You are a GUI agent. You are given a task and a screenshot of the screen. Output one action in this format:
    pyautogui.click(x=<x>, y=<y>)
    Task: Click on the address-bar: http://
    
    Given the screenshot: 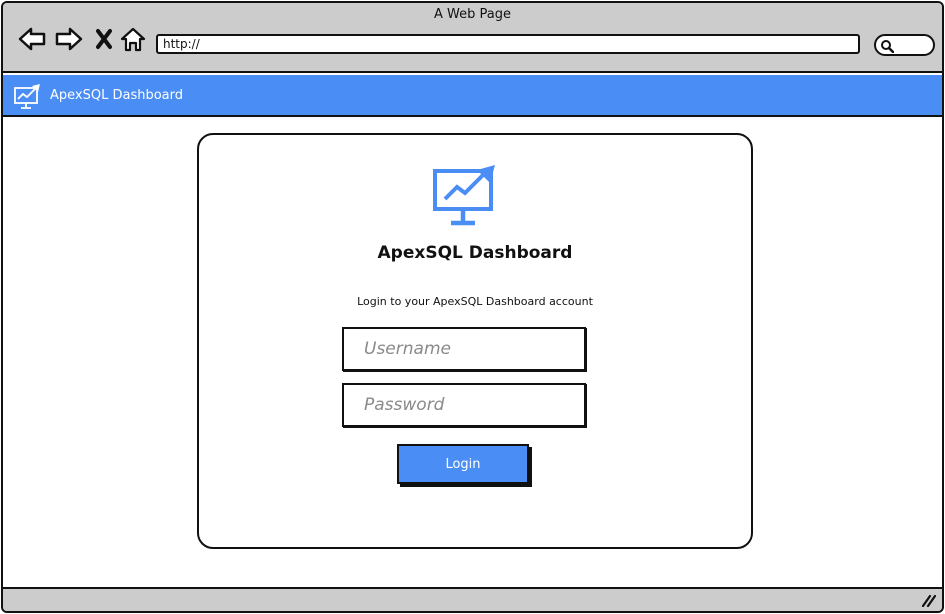 What is the action you would take?
    pyautogui.click(x=508, y=44)
    